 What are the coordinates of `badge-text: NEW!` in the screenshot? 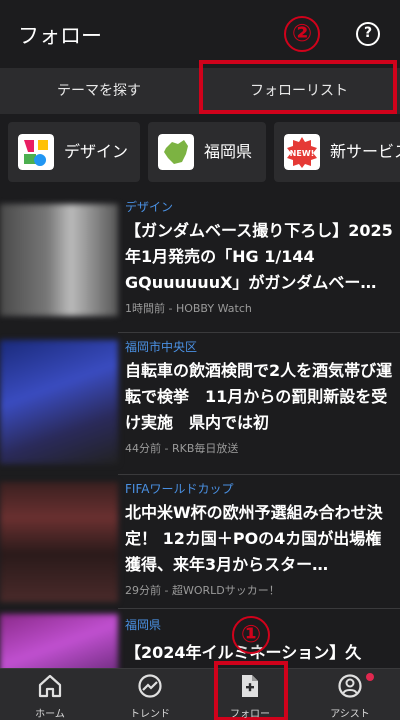 It's located at (302, 153).